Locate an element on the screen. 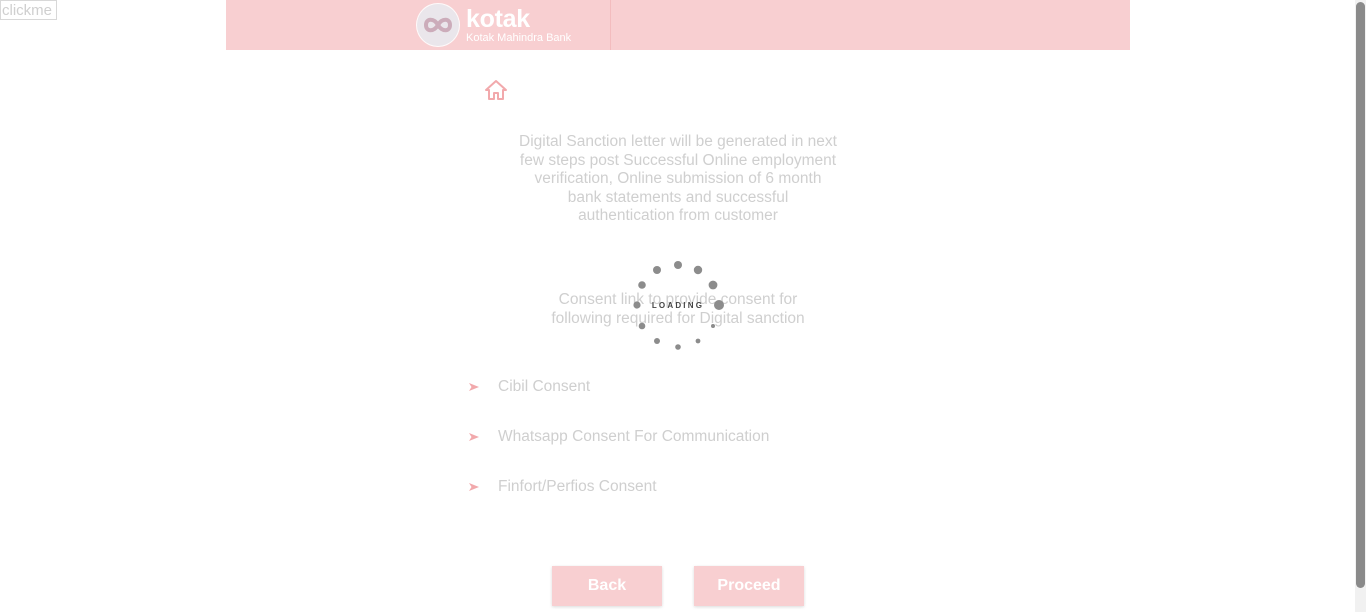 Image resolution: width=1366 pixels, height=612 pixels. scrollbar-thumb is located at coordinates (1360, 295).